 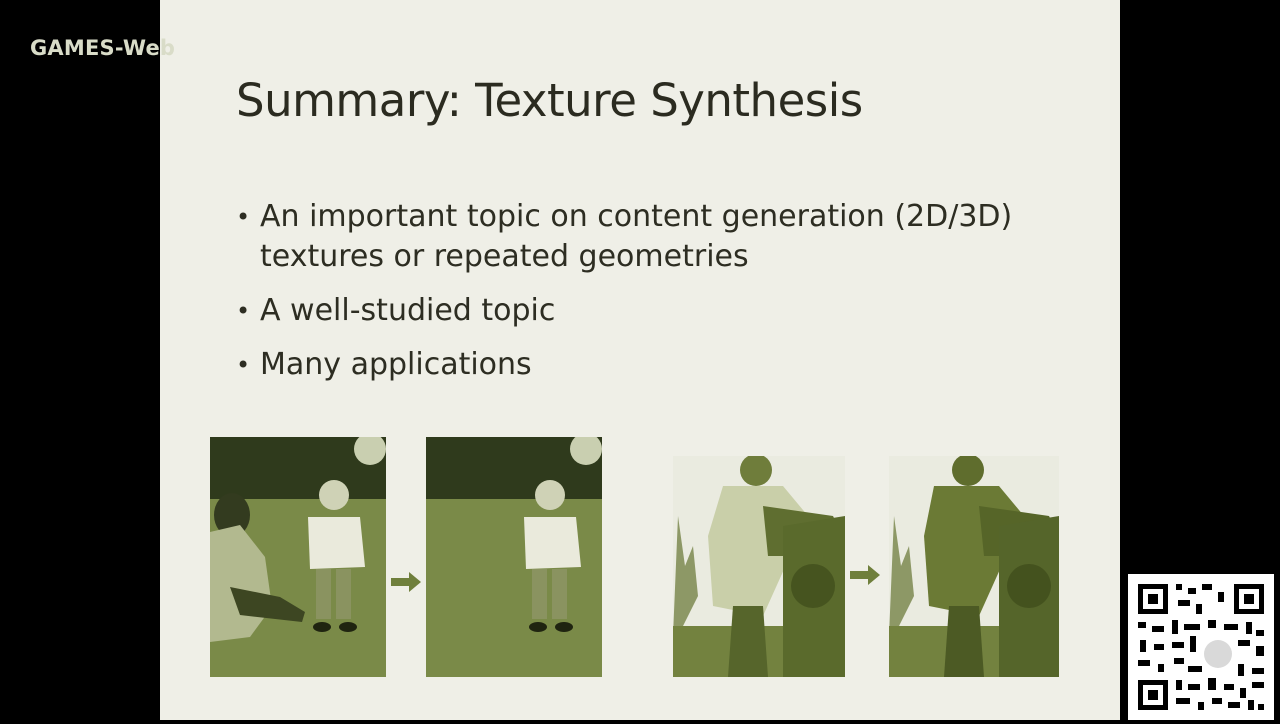 I want to click on photo-original-child, so click(x=298, y=557).